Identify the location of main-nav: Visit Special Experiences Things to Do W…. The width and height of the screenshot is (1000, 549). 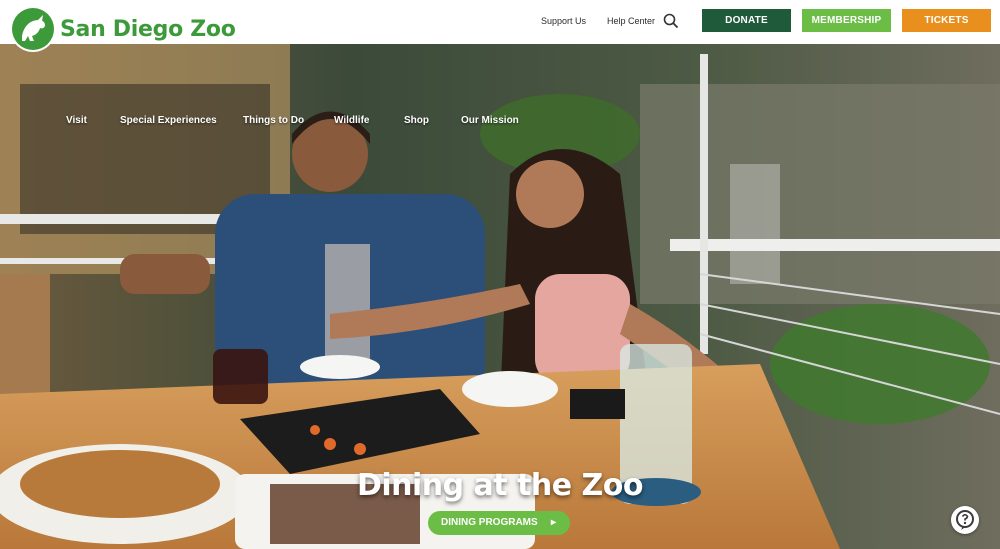
(500, 122).